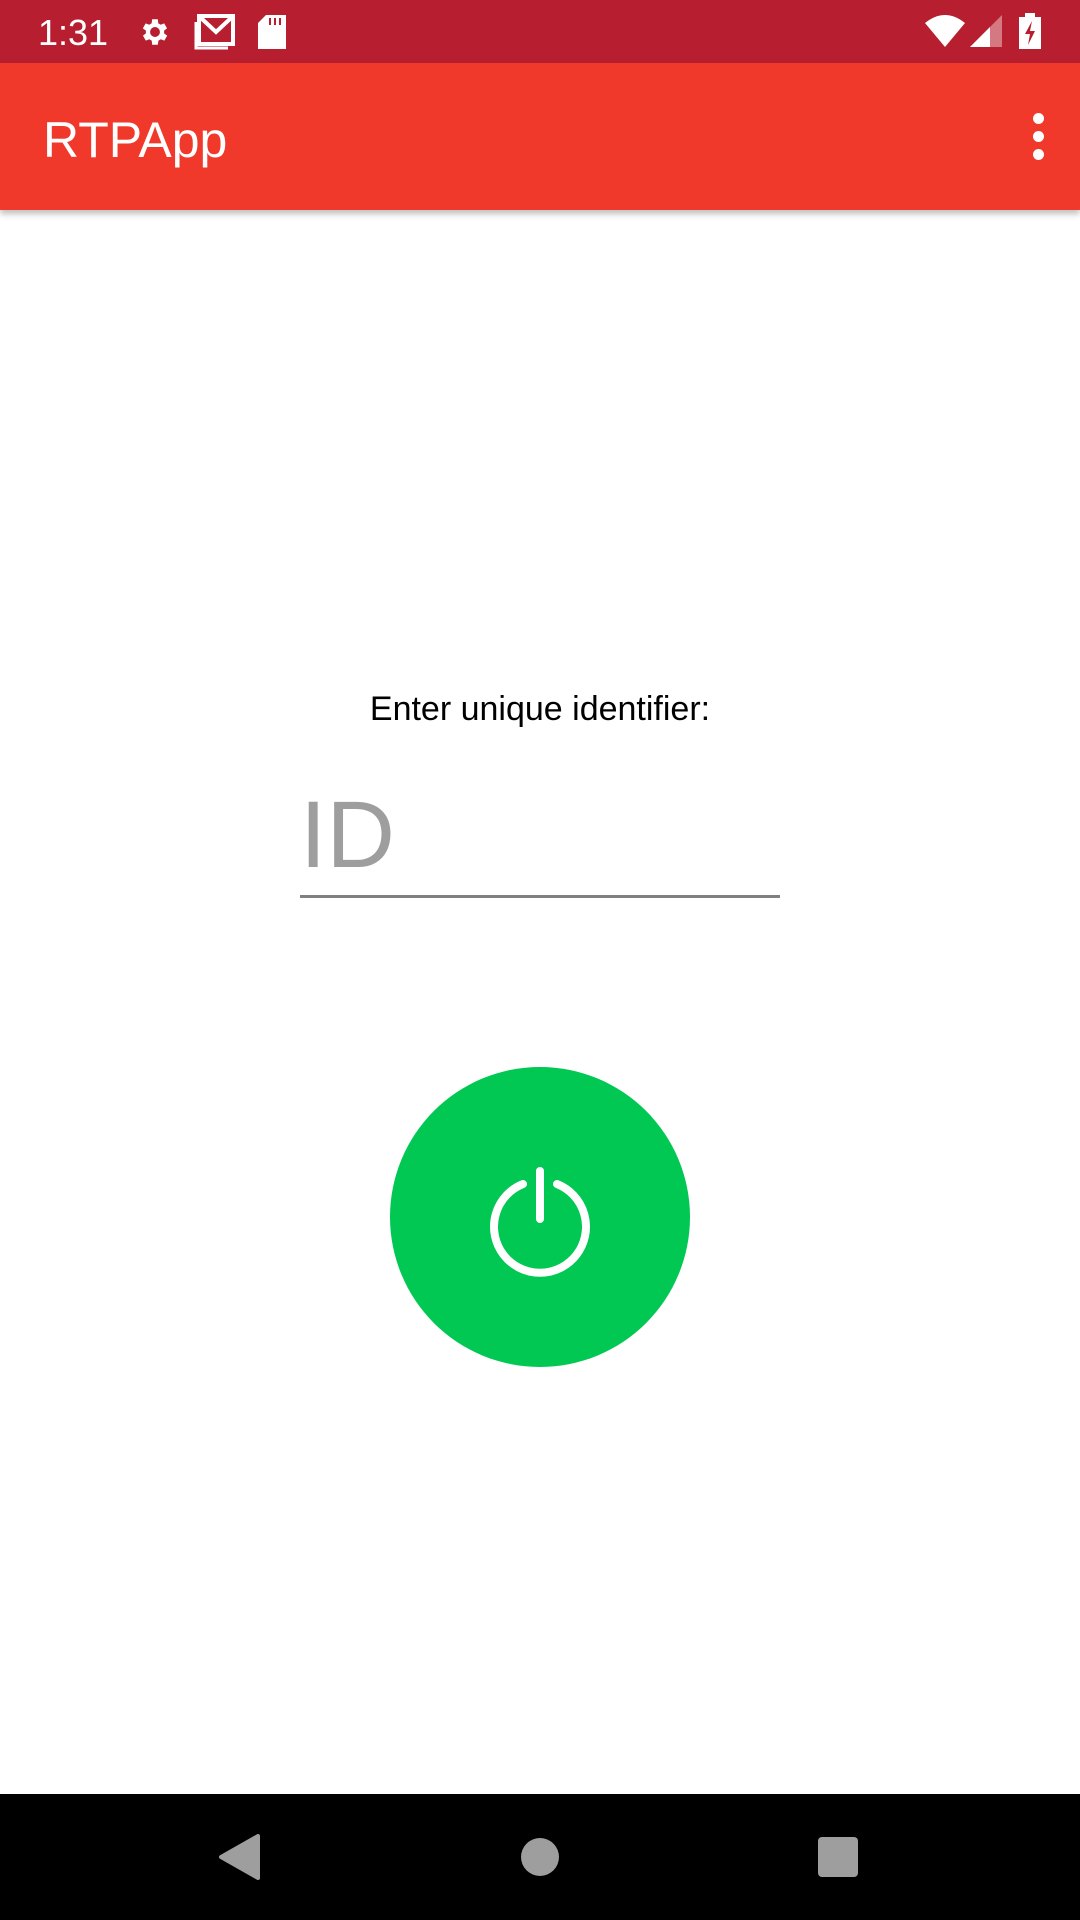 The image size is (1080, 1920). Describe the element at coordinates (540, 836) in the screenshot. I see `id-input` at that location.